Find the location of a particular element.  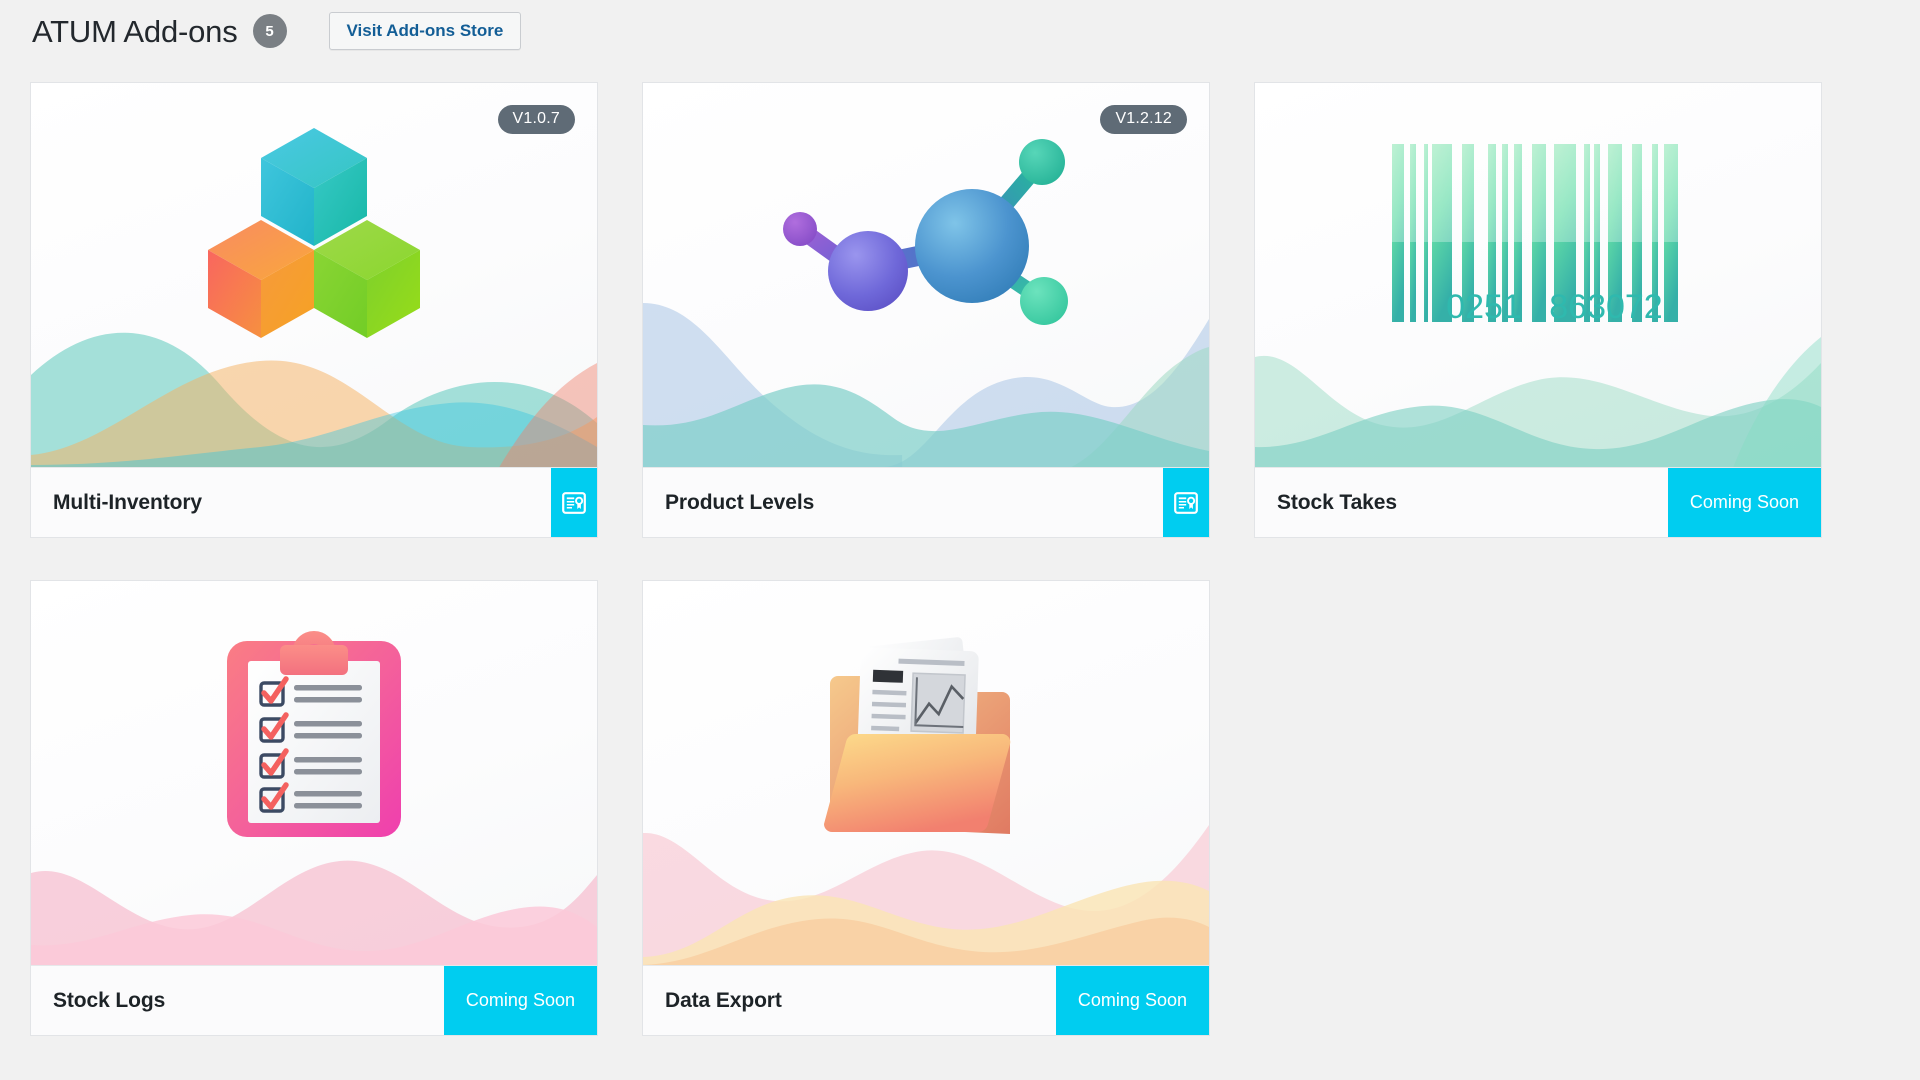

barcode-icon: 0251 863072 is located at coordinates (1538, 233).